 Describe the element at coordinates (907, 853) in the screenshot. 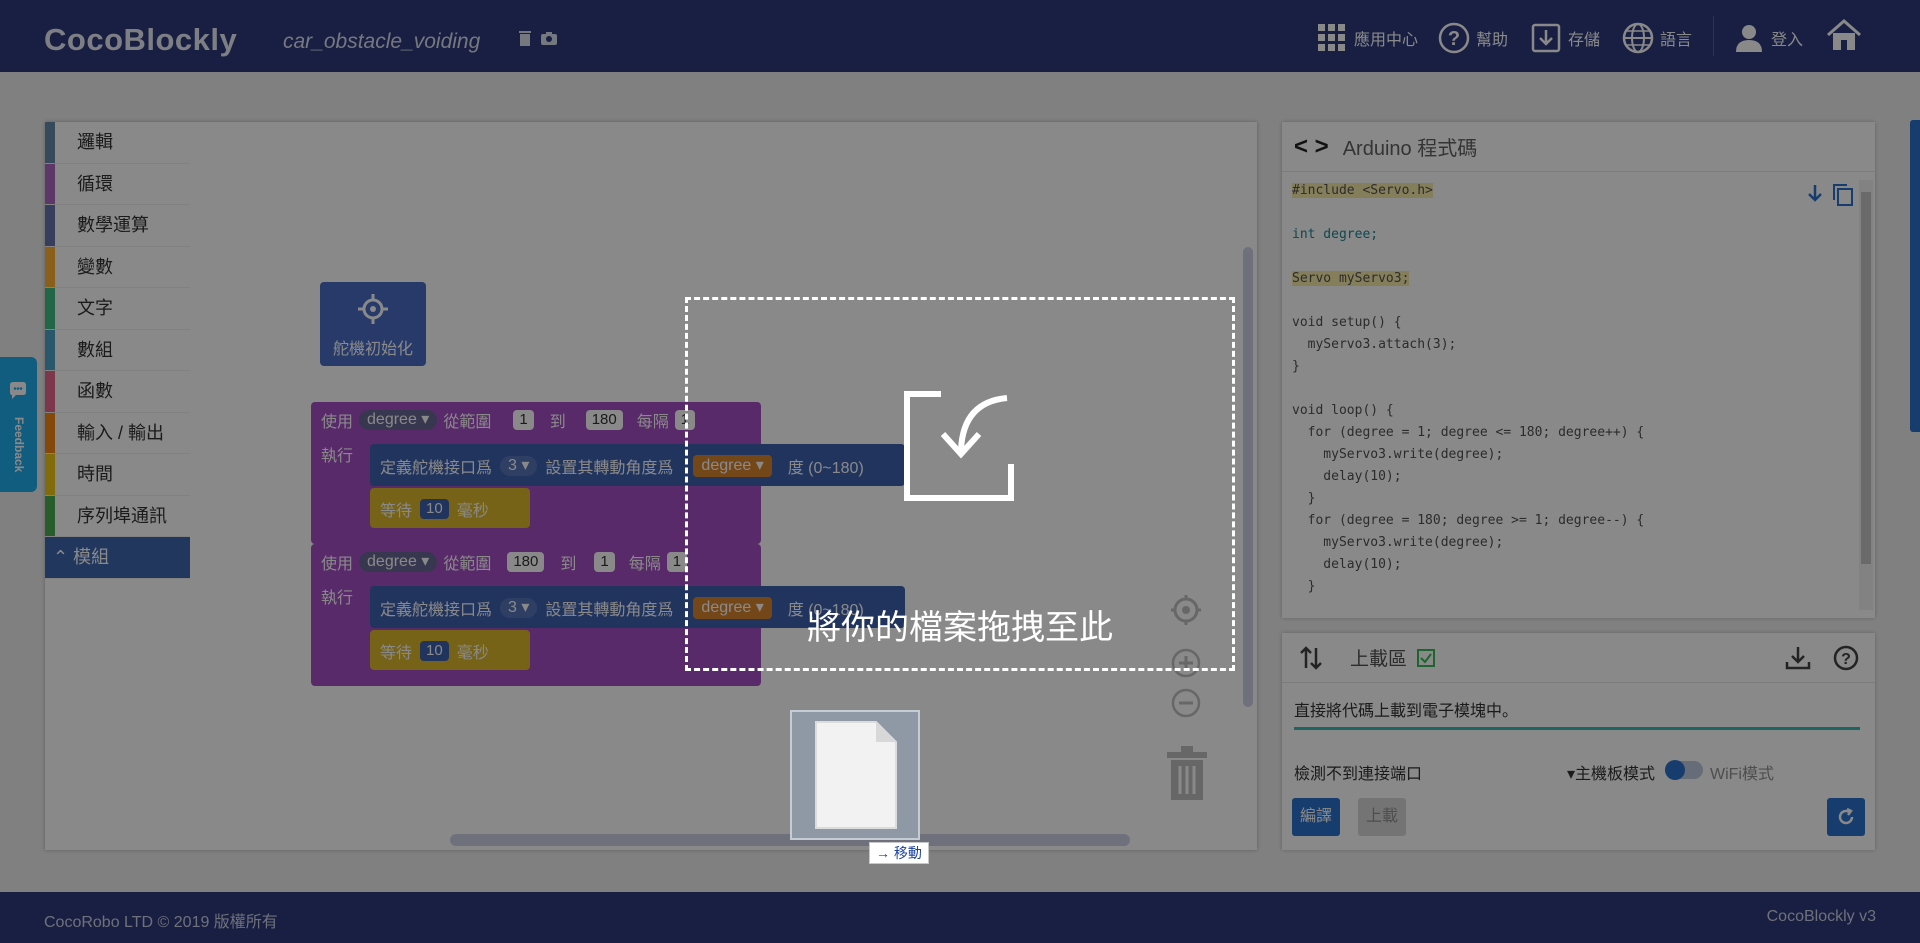

I see `move-tooltip-label: 移動` at that location.